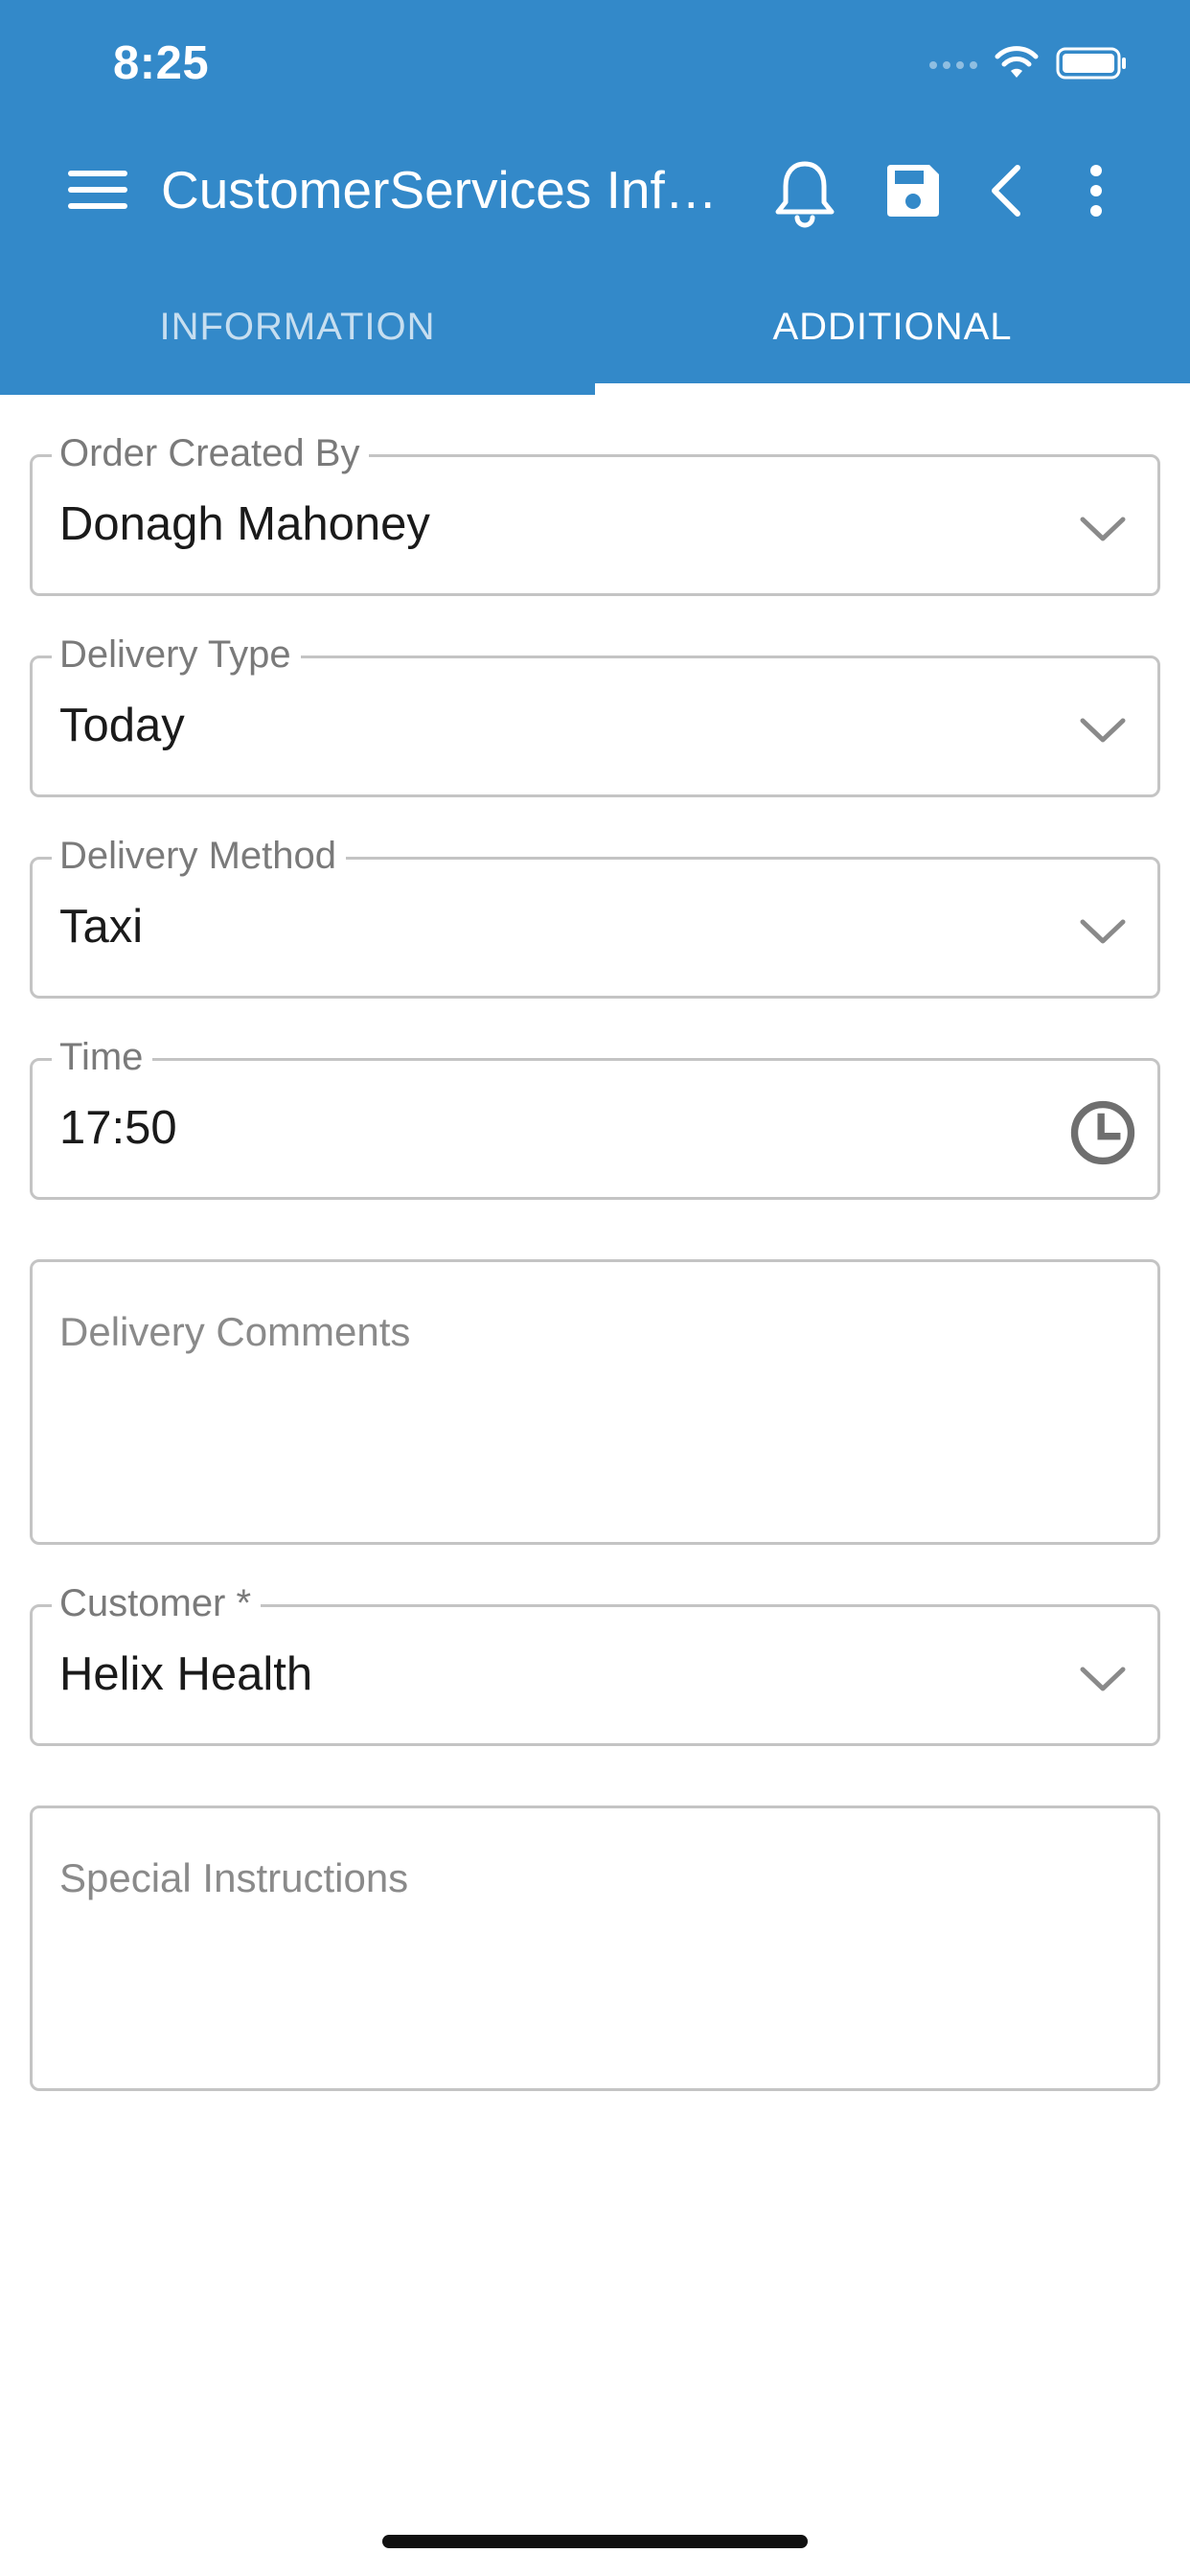  What do you see at coordinates (805, 193) in the screenshot?
I see `bell-icon` at bounding box center [805, 193].